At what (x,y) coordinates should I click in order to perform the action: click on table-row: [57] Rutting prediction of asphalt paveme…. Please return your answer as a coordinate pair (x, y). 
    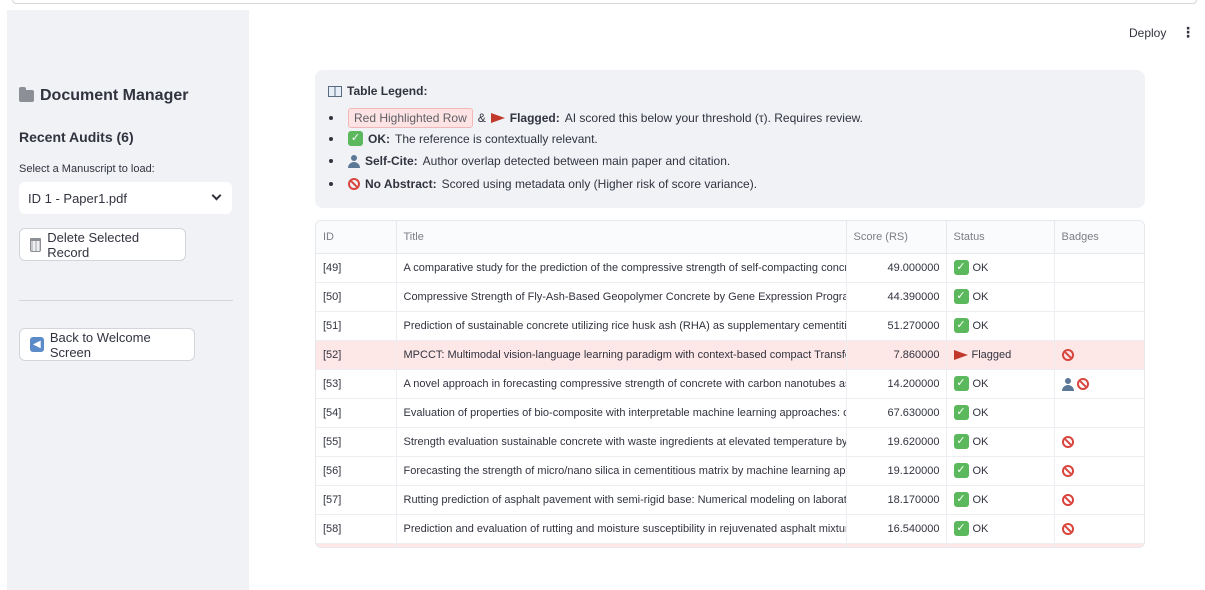
    Looking at the image, I should click on (730, 500).